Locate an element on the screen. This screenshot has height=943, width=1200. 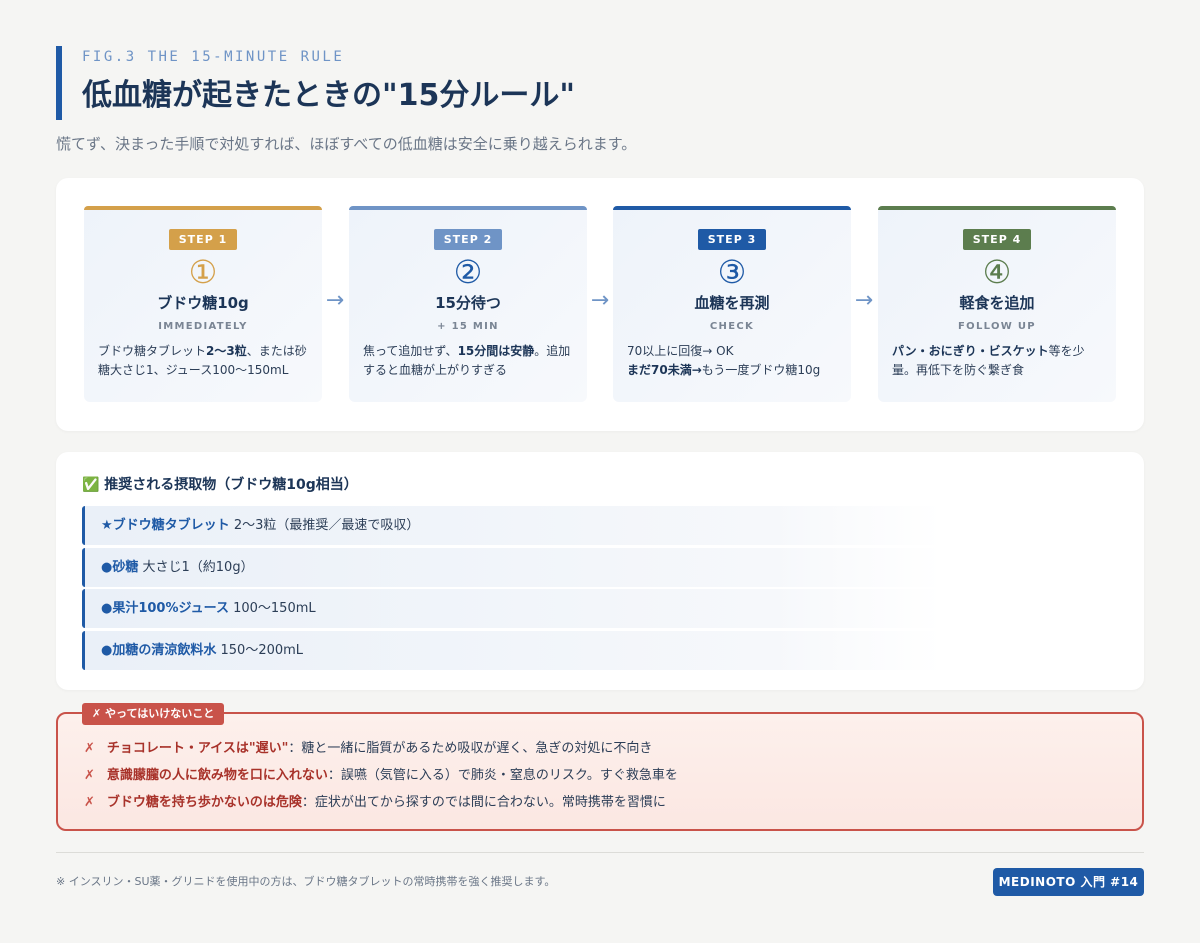
food-amount: 2〜3粒（最推奨／最速で吸収） is located at coordinates (326, 525).